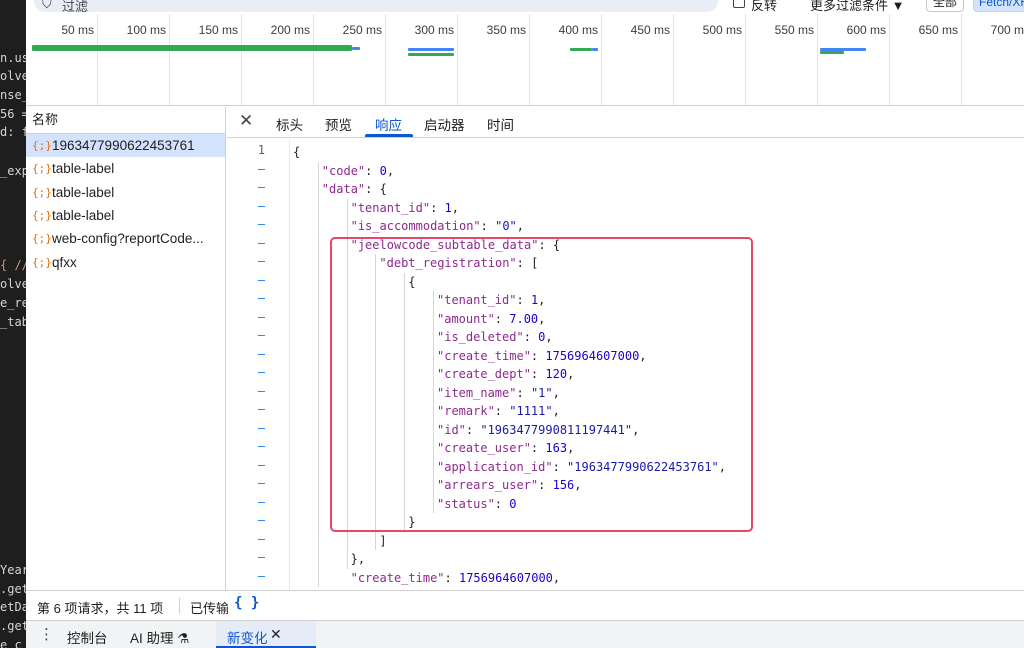 This screenshot has width=1024, height=648. What do you see at coordinates (650, 30) in the screenshot?
I see `timeline-tick-label: 450 ms` at bounding box center [650, 30].